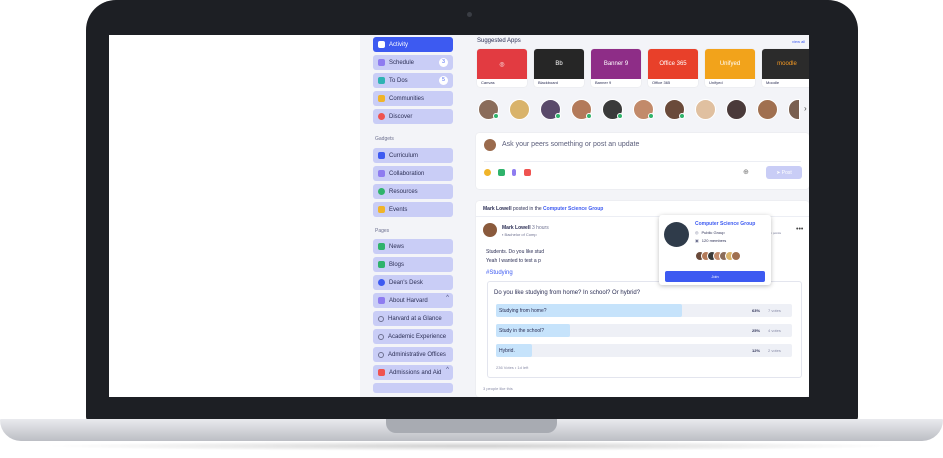 This screenshot has height=458, width=943. Describe the element at coordinates (676, 234) in the screenshot. I see `group-avatar` at that location.